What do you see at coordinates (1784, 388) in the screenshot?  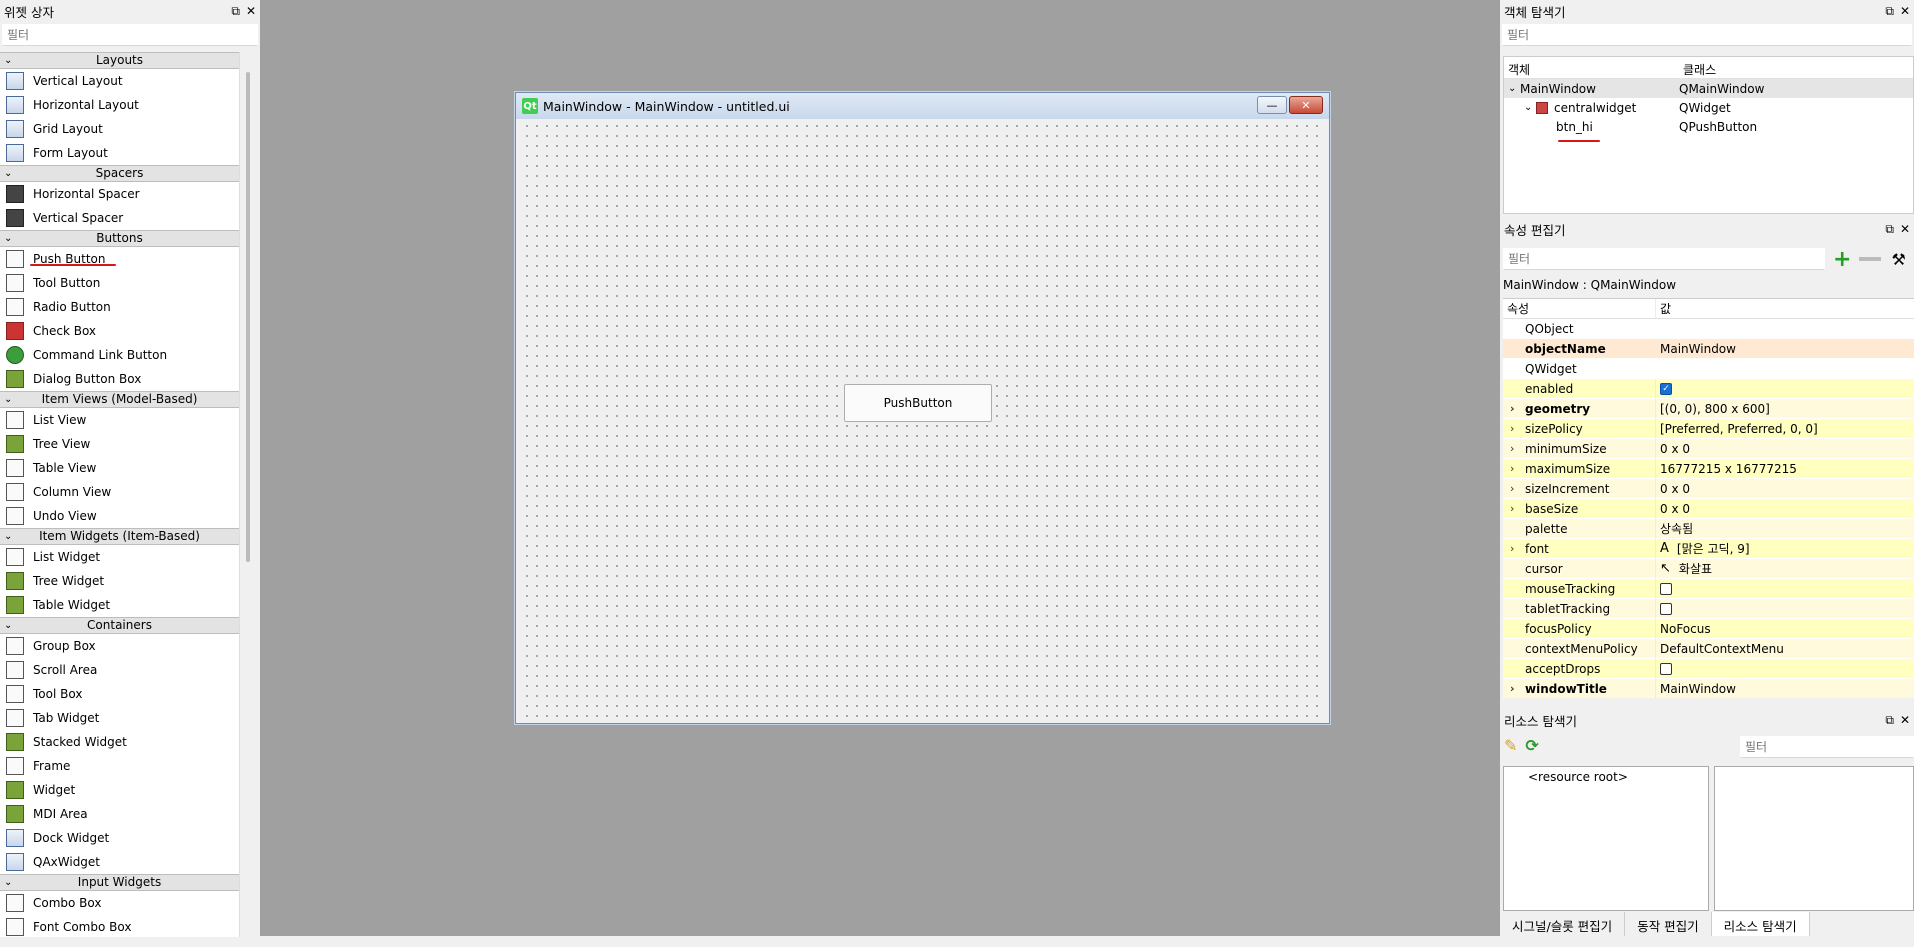 I see `property-value-cell: ✓` at bounding box center [1784, 388].